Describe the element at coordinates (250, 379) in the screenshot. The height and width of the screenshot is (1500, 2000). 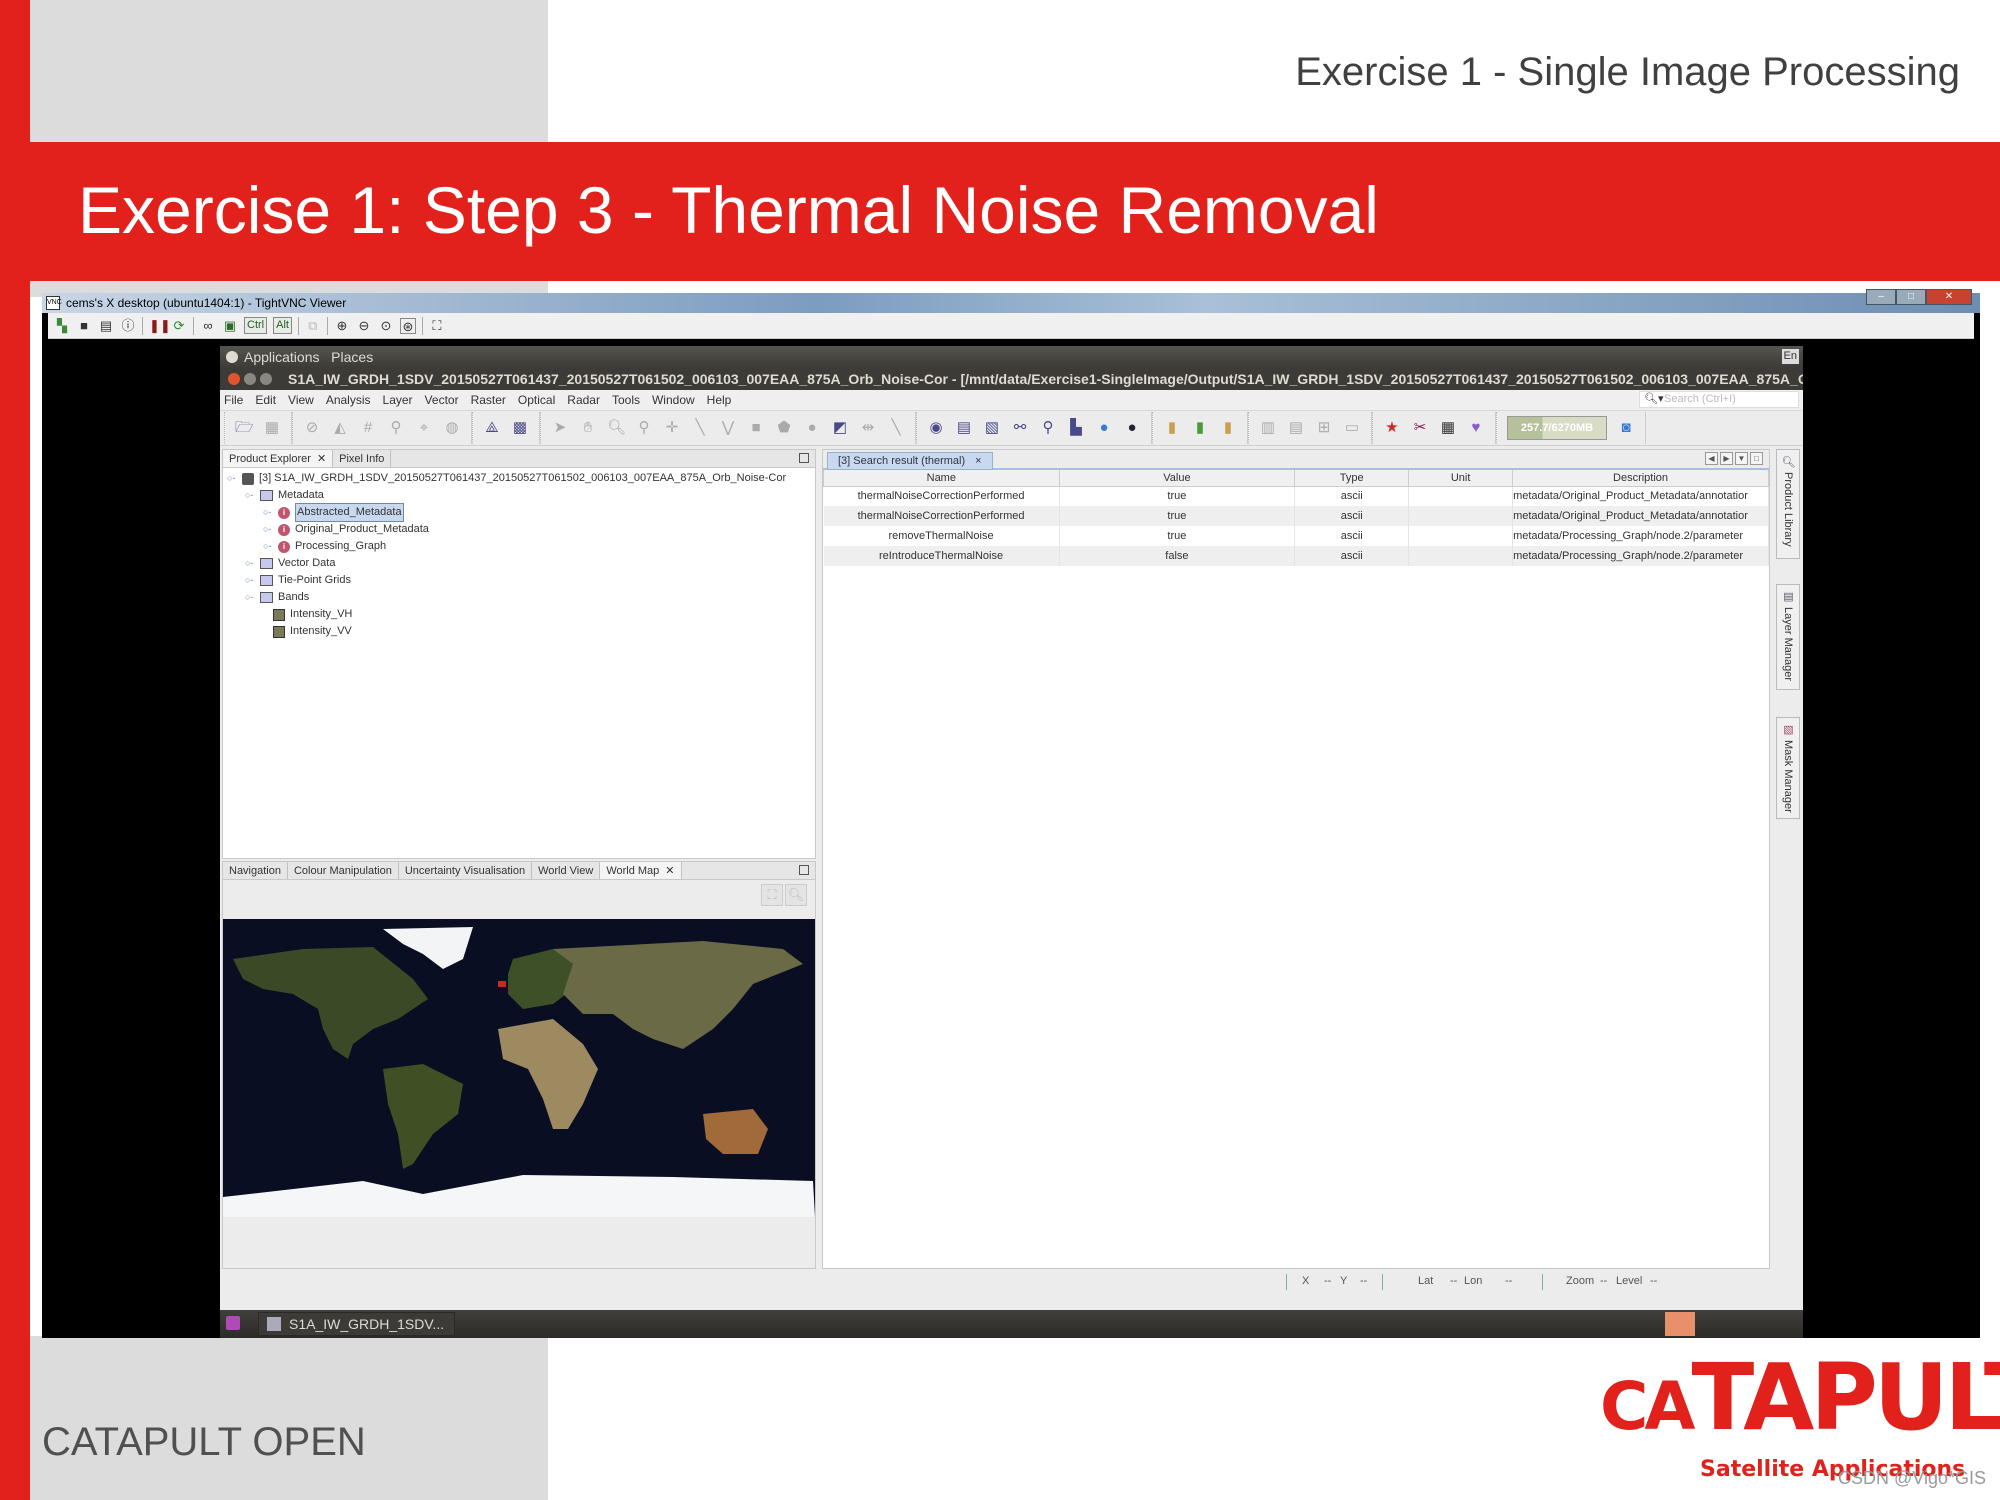
I see `window-minimize-button` at that location.